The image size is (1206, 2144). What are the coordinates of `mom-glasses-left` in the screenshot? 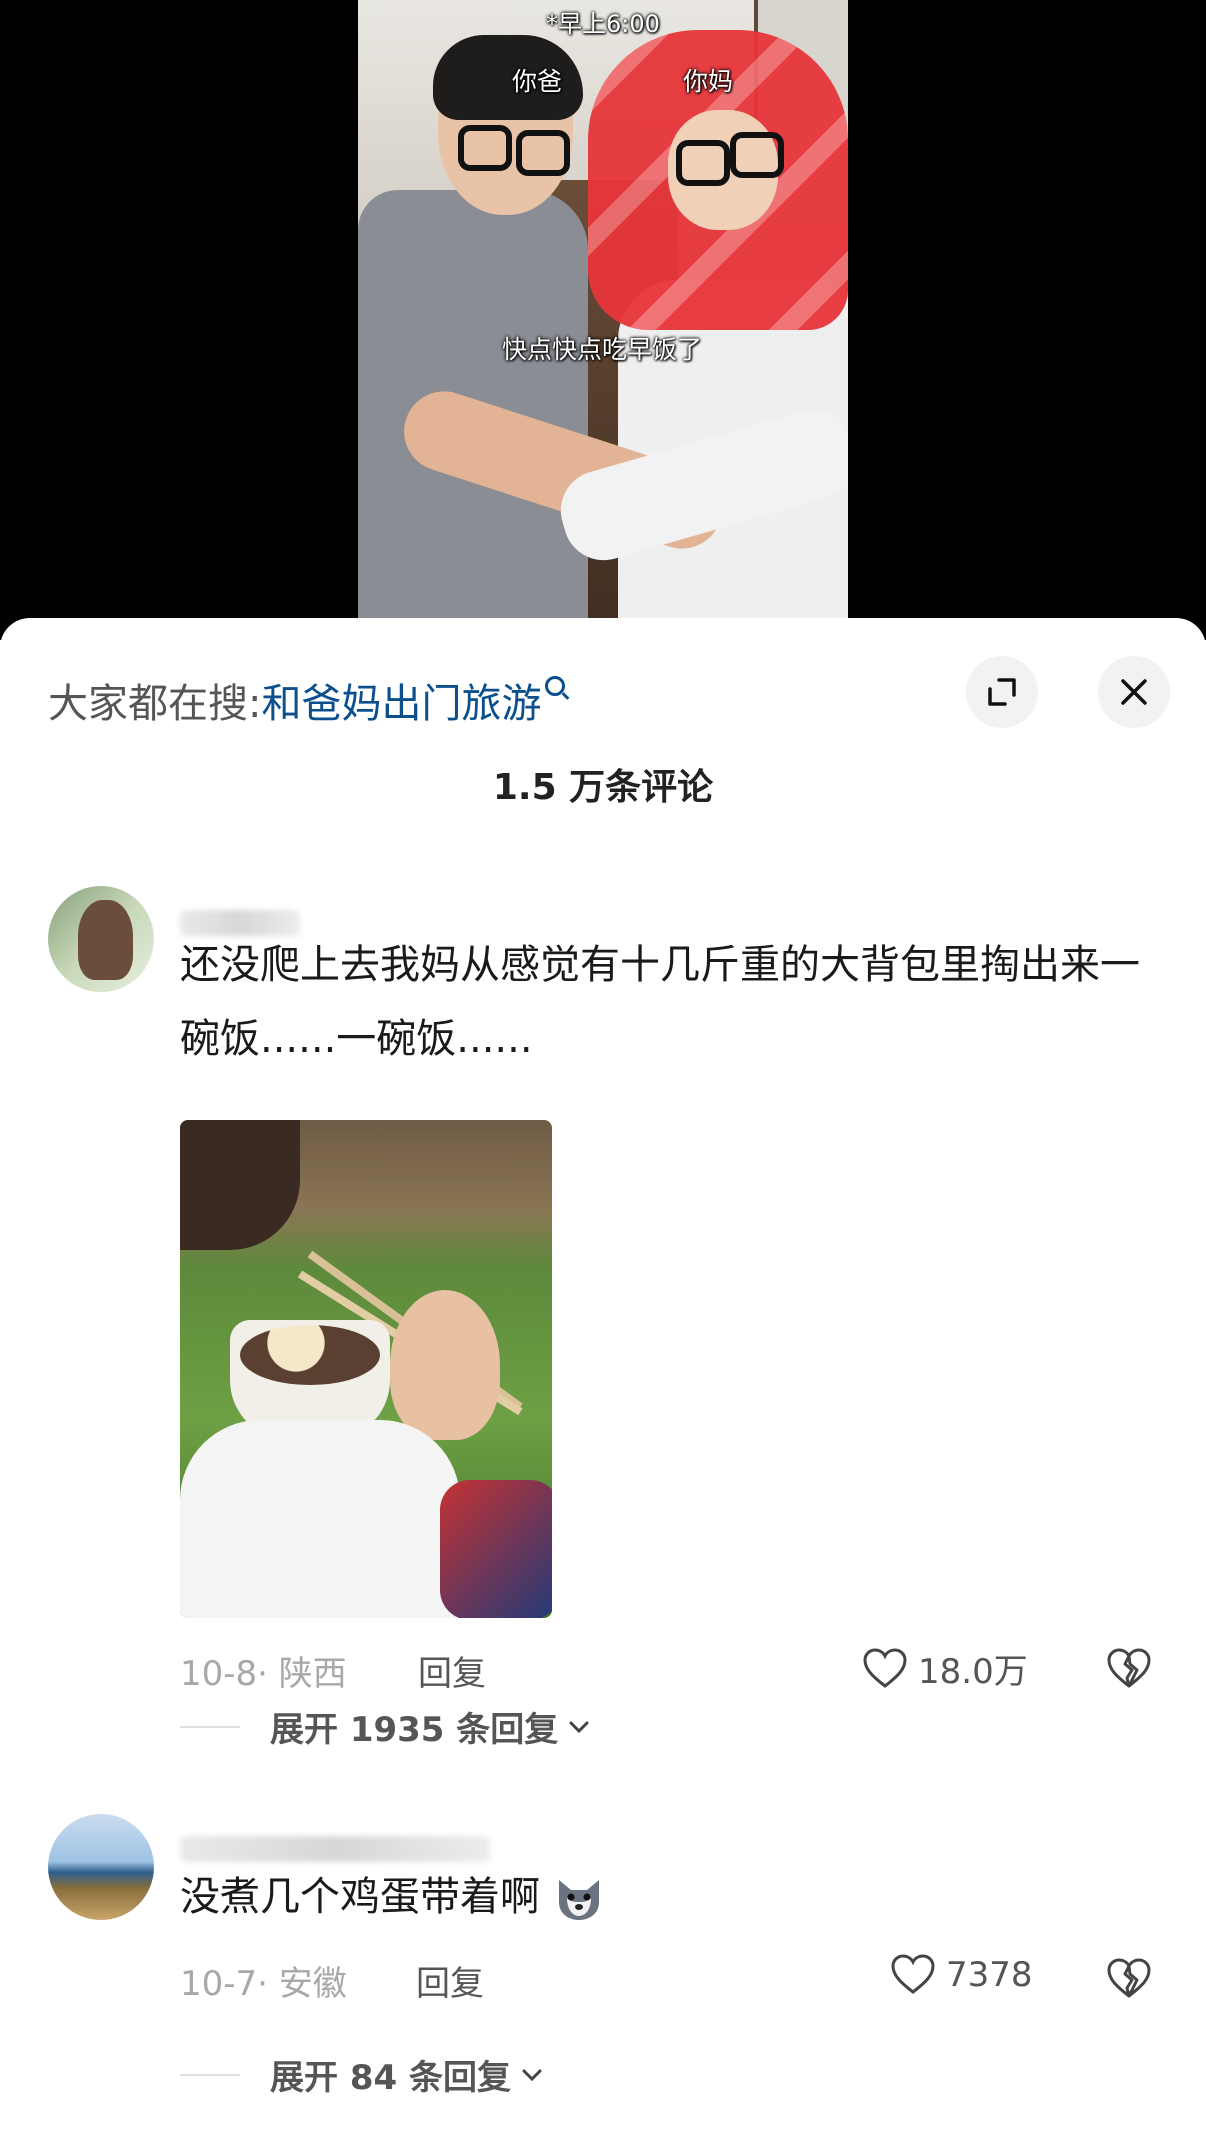 It's located at (703, 163).